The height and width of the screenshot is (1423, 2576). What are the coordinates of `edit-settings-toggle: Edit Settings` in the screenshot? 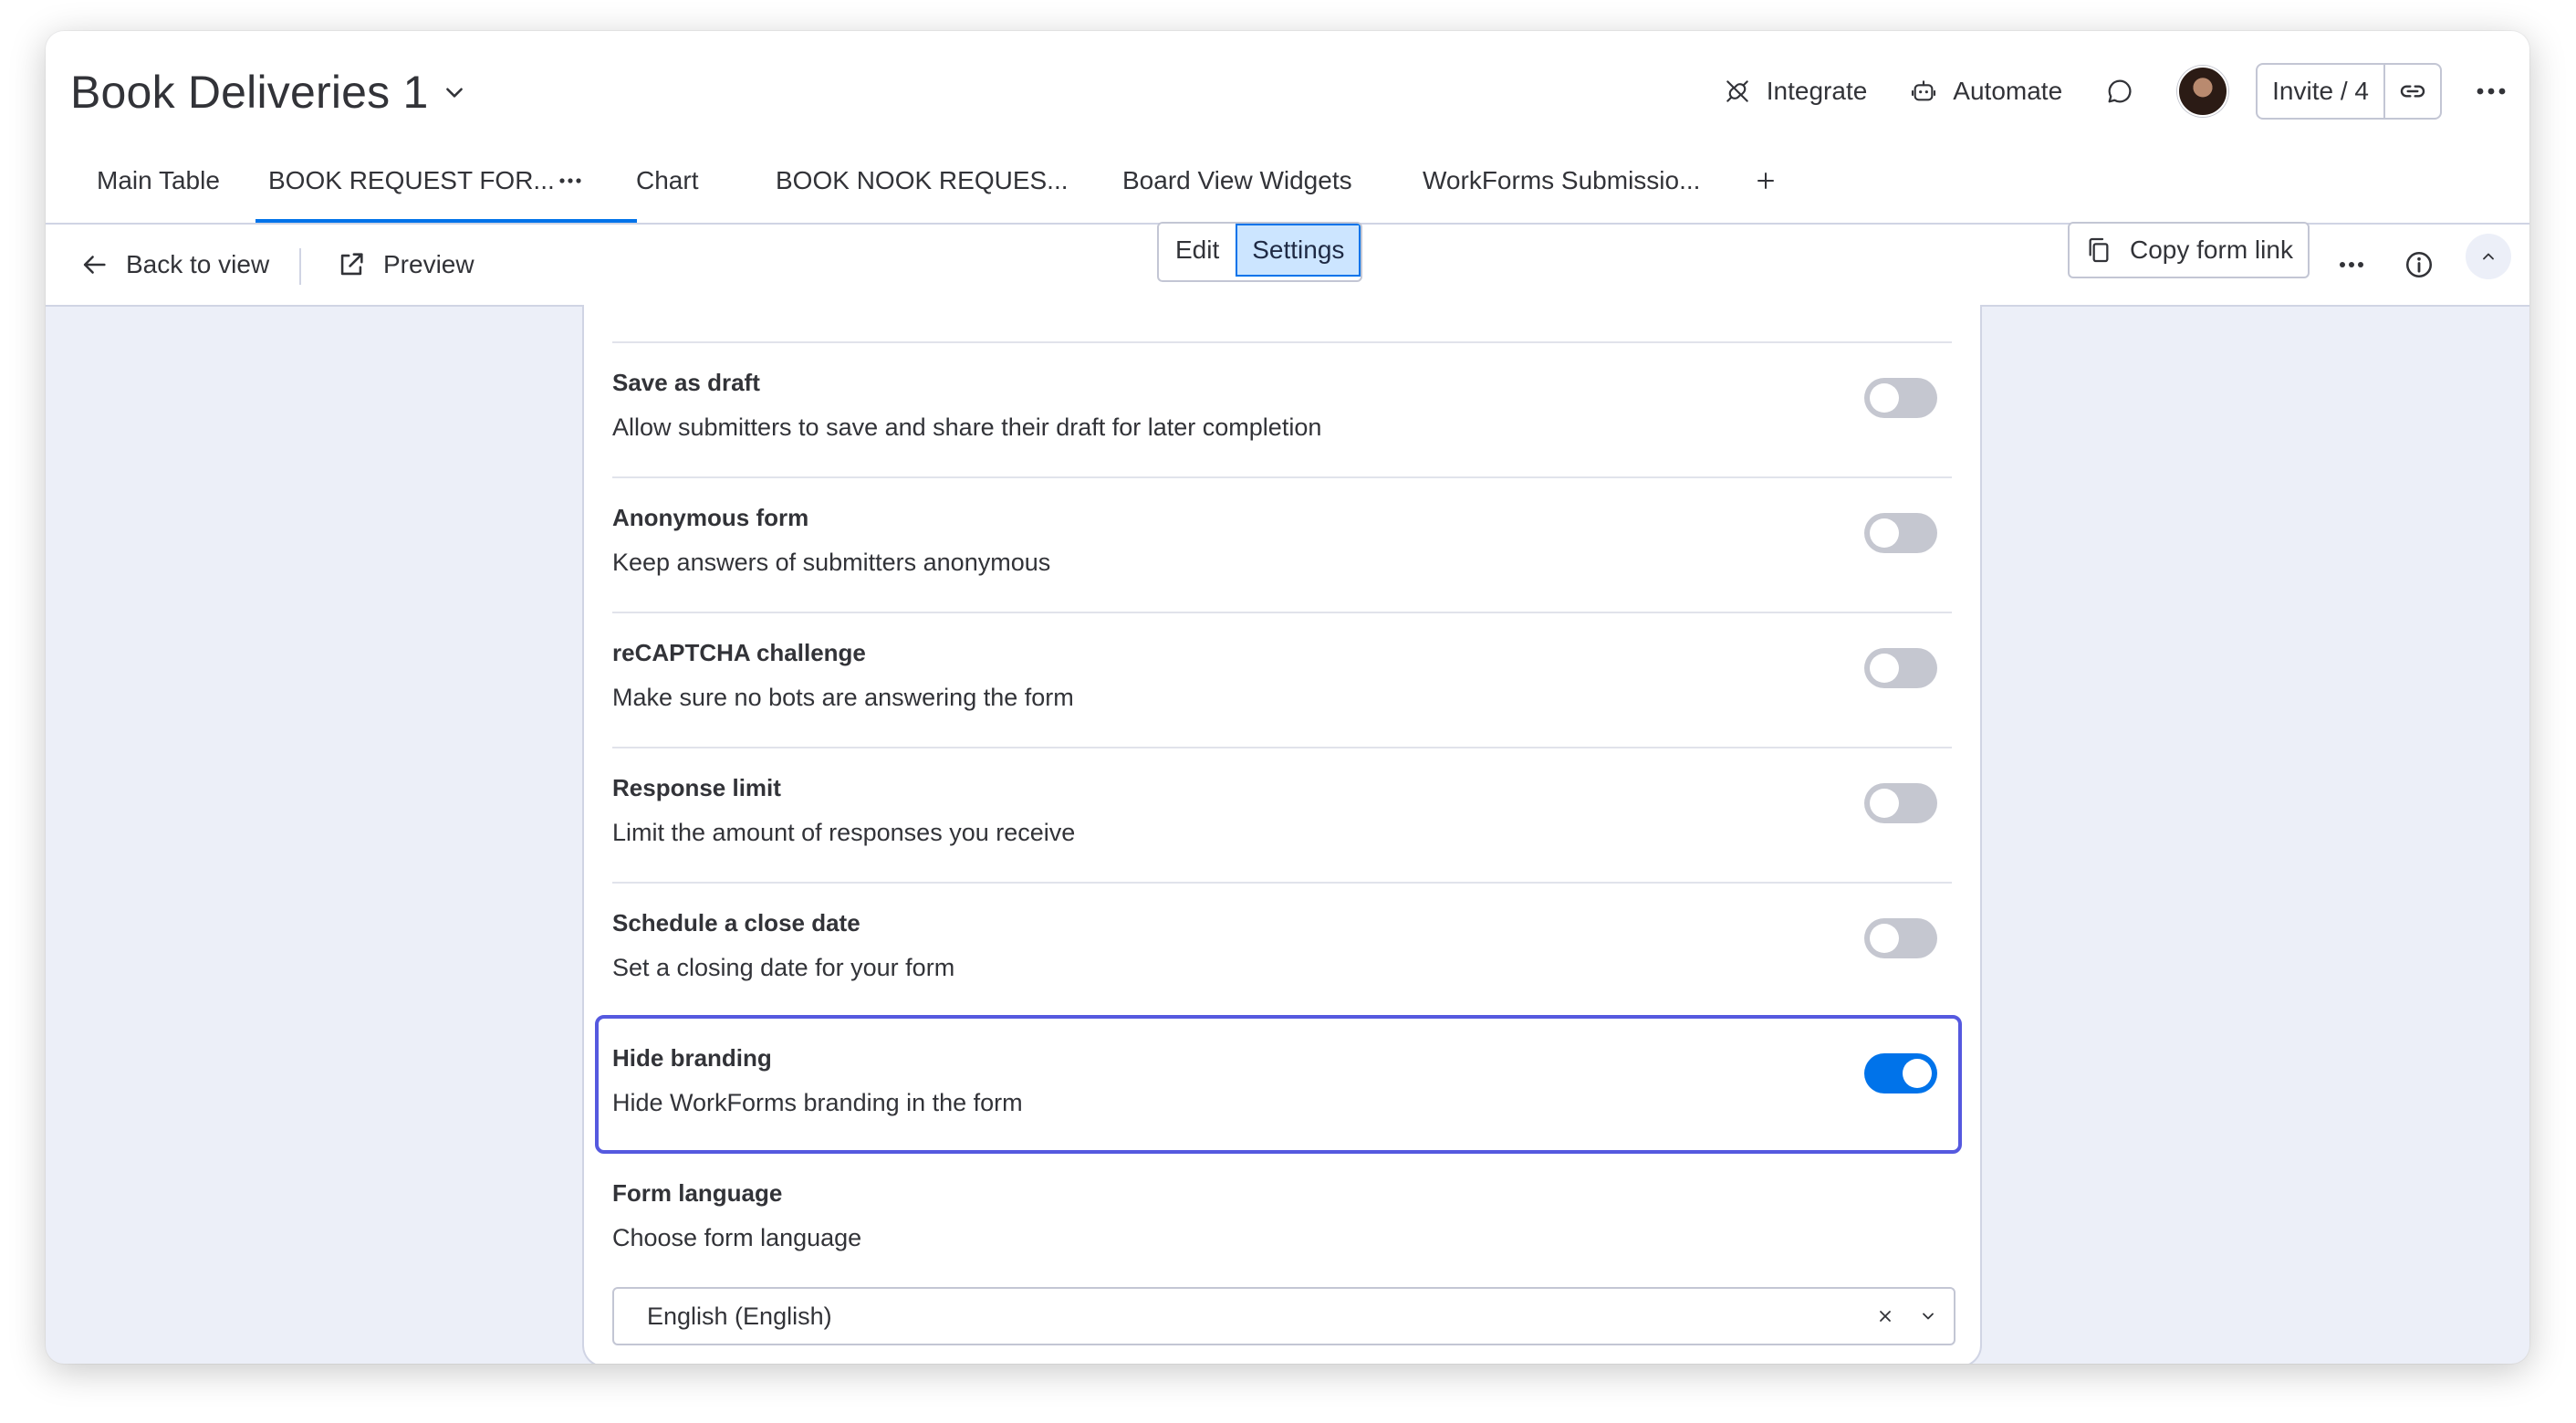 It's located at (1260, 252).